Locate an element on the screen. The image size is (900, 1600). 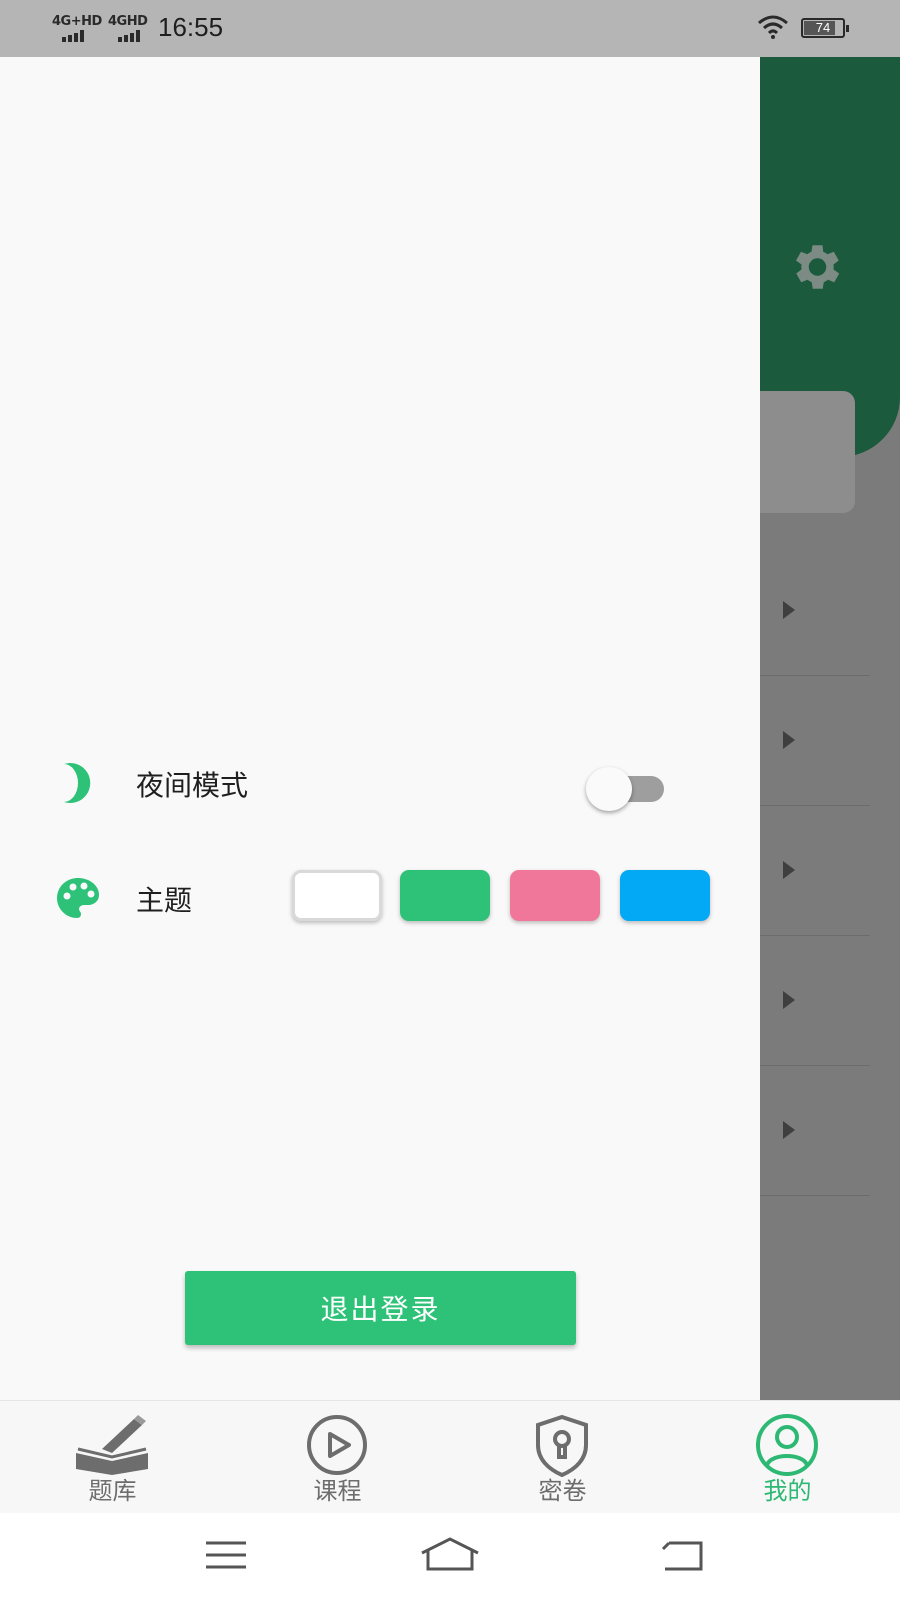
user-circle-icon is located at coordinates (787, 1445).